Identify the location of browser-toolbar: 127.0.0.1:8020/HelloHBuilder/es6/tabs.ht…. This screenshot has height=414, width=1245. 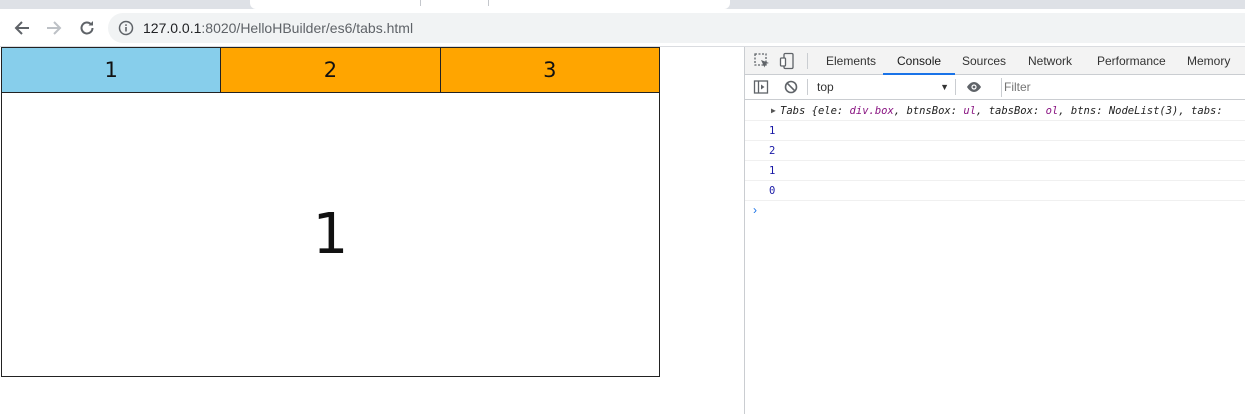
(622, 28).